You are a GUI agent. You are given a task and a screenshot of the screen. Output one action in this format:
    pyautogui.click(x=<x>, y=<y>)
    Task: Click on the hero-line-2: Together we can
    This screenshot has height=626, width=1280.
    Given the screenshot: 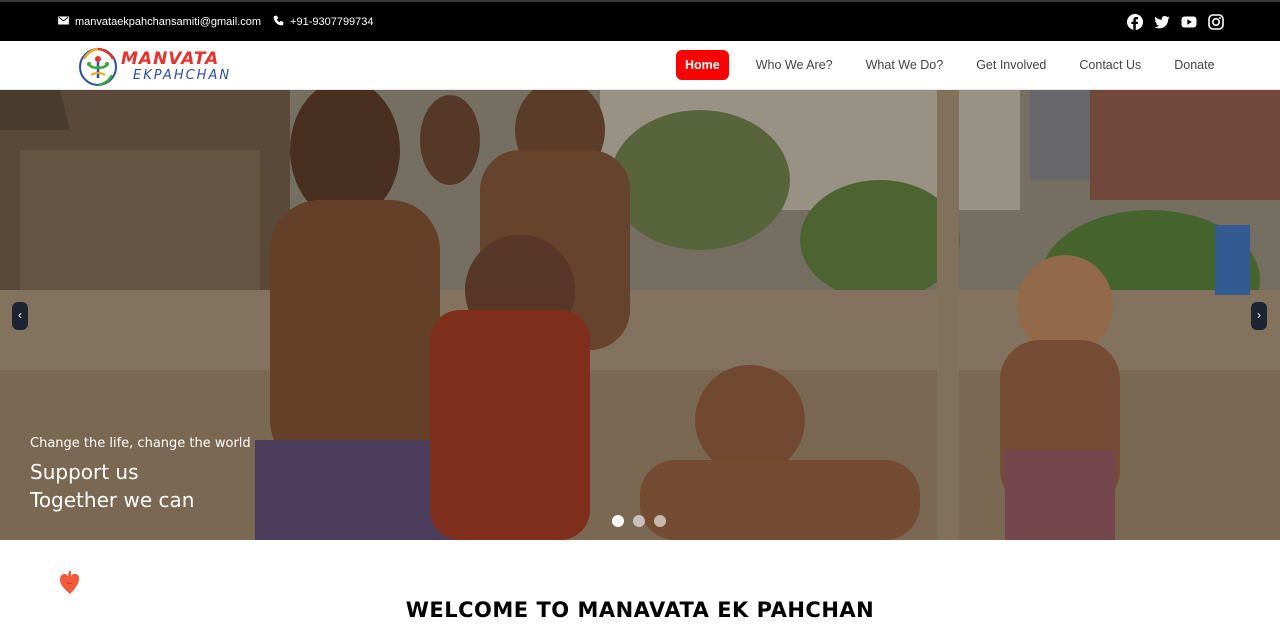 What is the action you would take?
    pyautogui.click(x=112, y=500)
    